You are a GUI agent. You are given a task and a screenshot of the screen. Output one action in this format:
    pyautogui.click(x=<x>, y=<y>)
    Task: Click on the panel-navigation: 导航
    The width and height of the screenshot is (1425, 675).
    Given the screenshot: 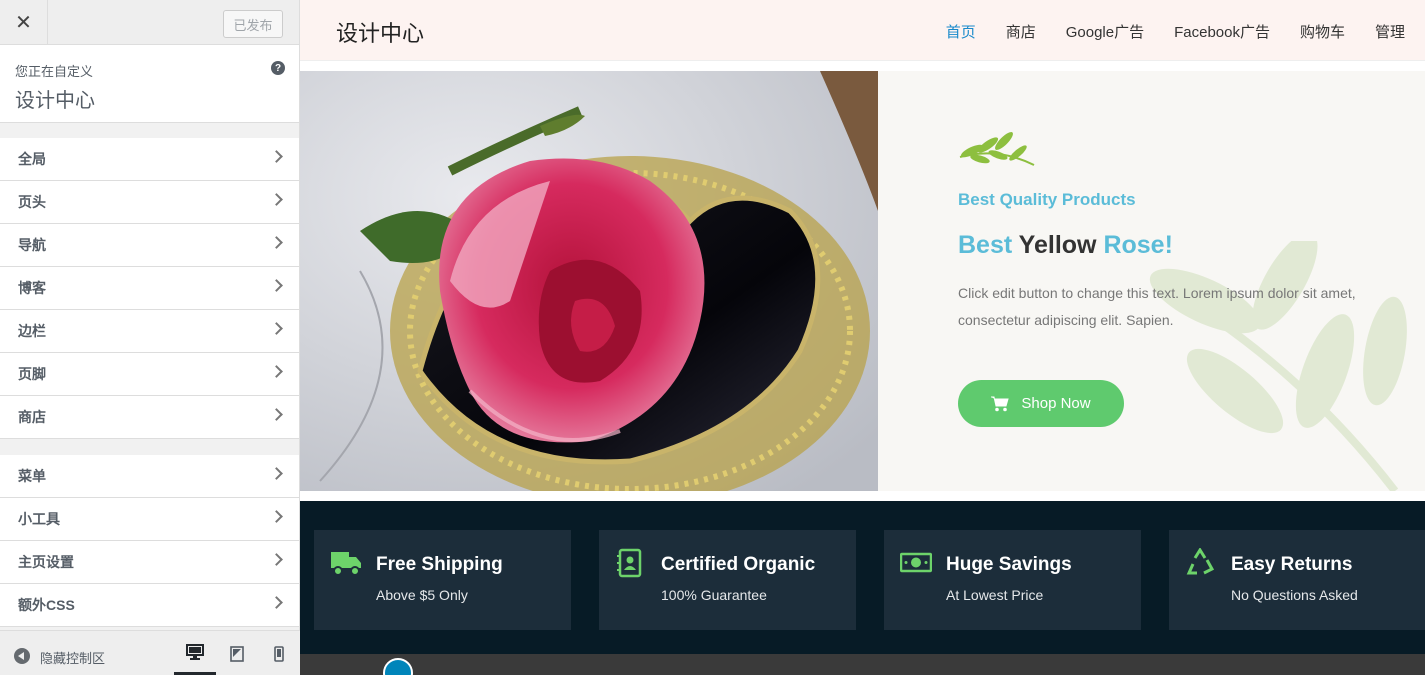 What is the action you would take?
    pyautogui.click(x=149, y=245)
    